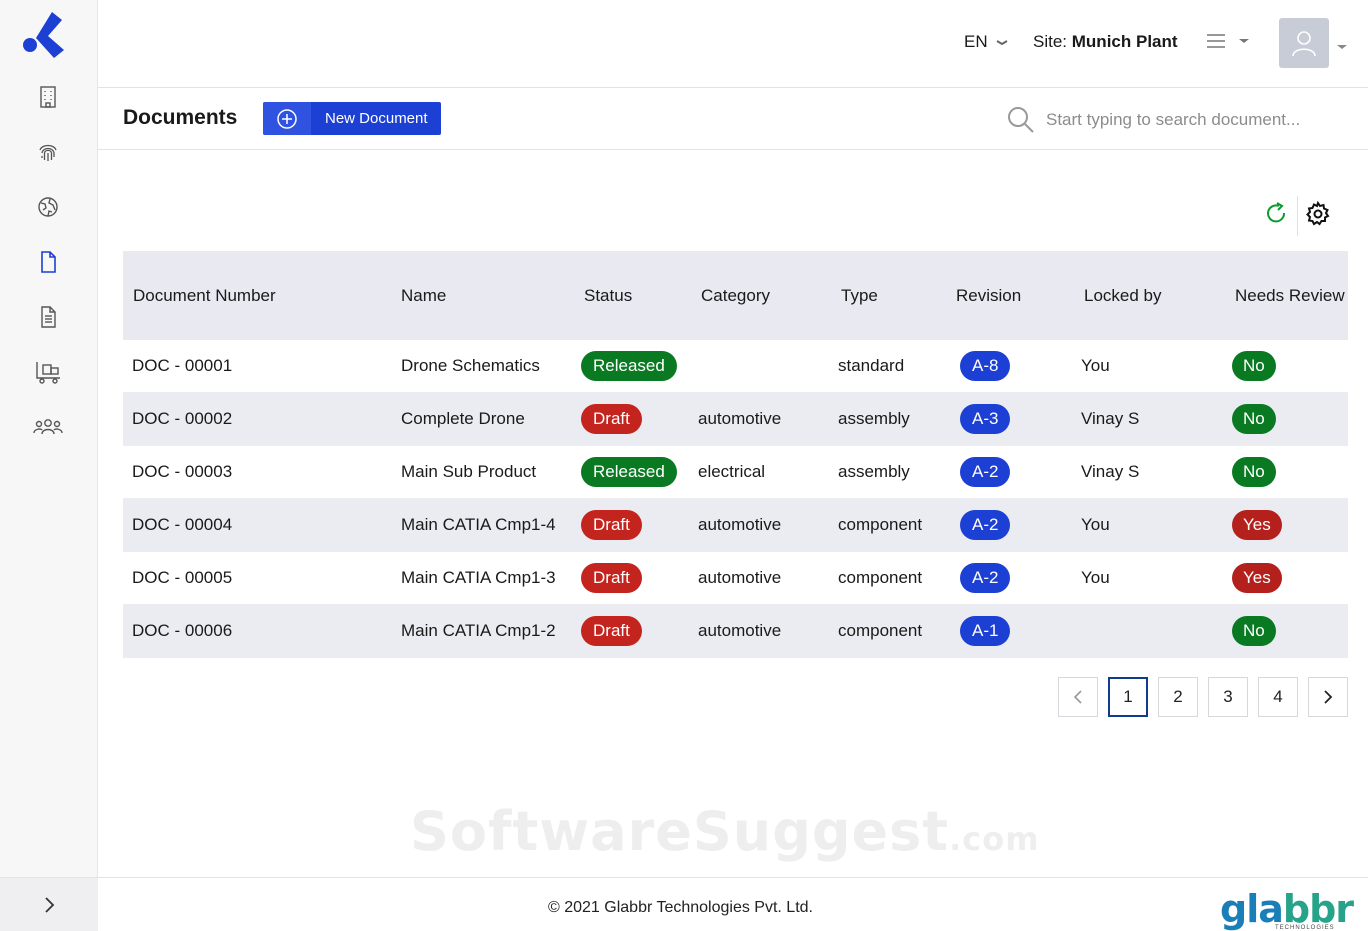 The height and width of the screenshot is (931, 1368). I want to click on revision-badge: A-1, so click(985, 631).